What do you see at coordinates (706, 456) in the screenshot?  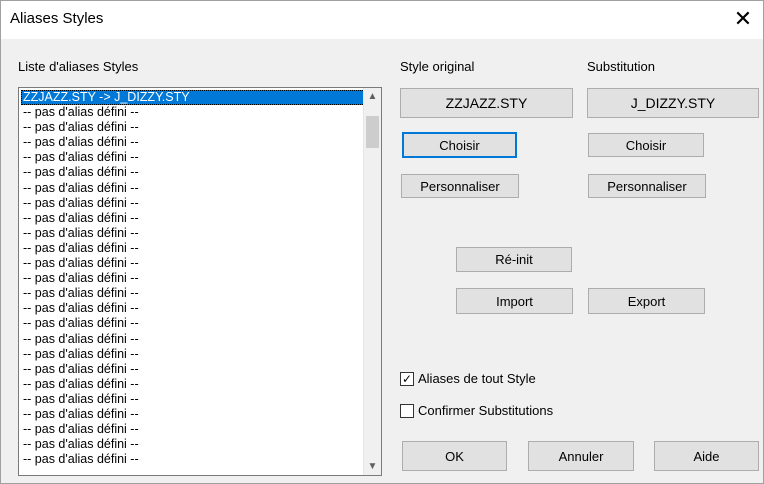 I see `help-button: Aide` at bounding box center [706, 456].